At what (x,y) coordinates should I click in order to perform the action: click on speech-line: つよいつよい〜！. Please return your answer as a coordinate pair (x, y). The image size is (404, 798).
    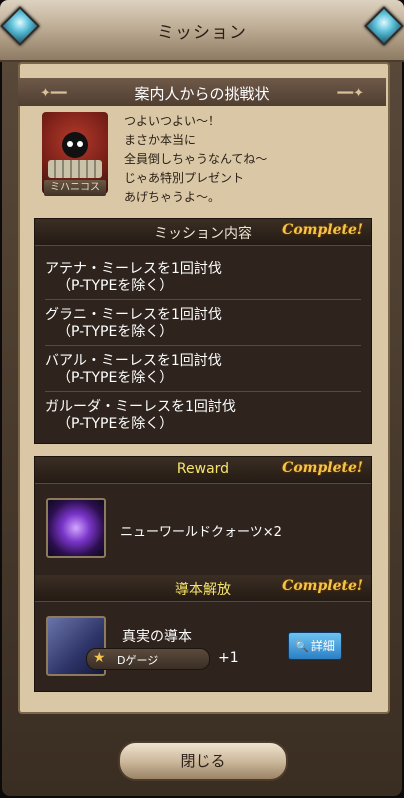
    Looking at the image, I should click on (172, 121).